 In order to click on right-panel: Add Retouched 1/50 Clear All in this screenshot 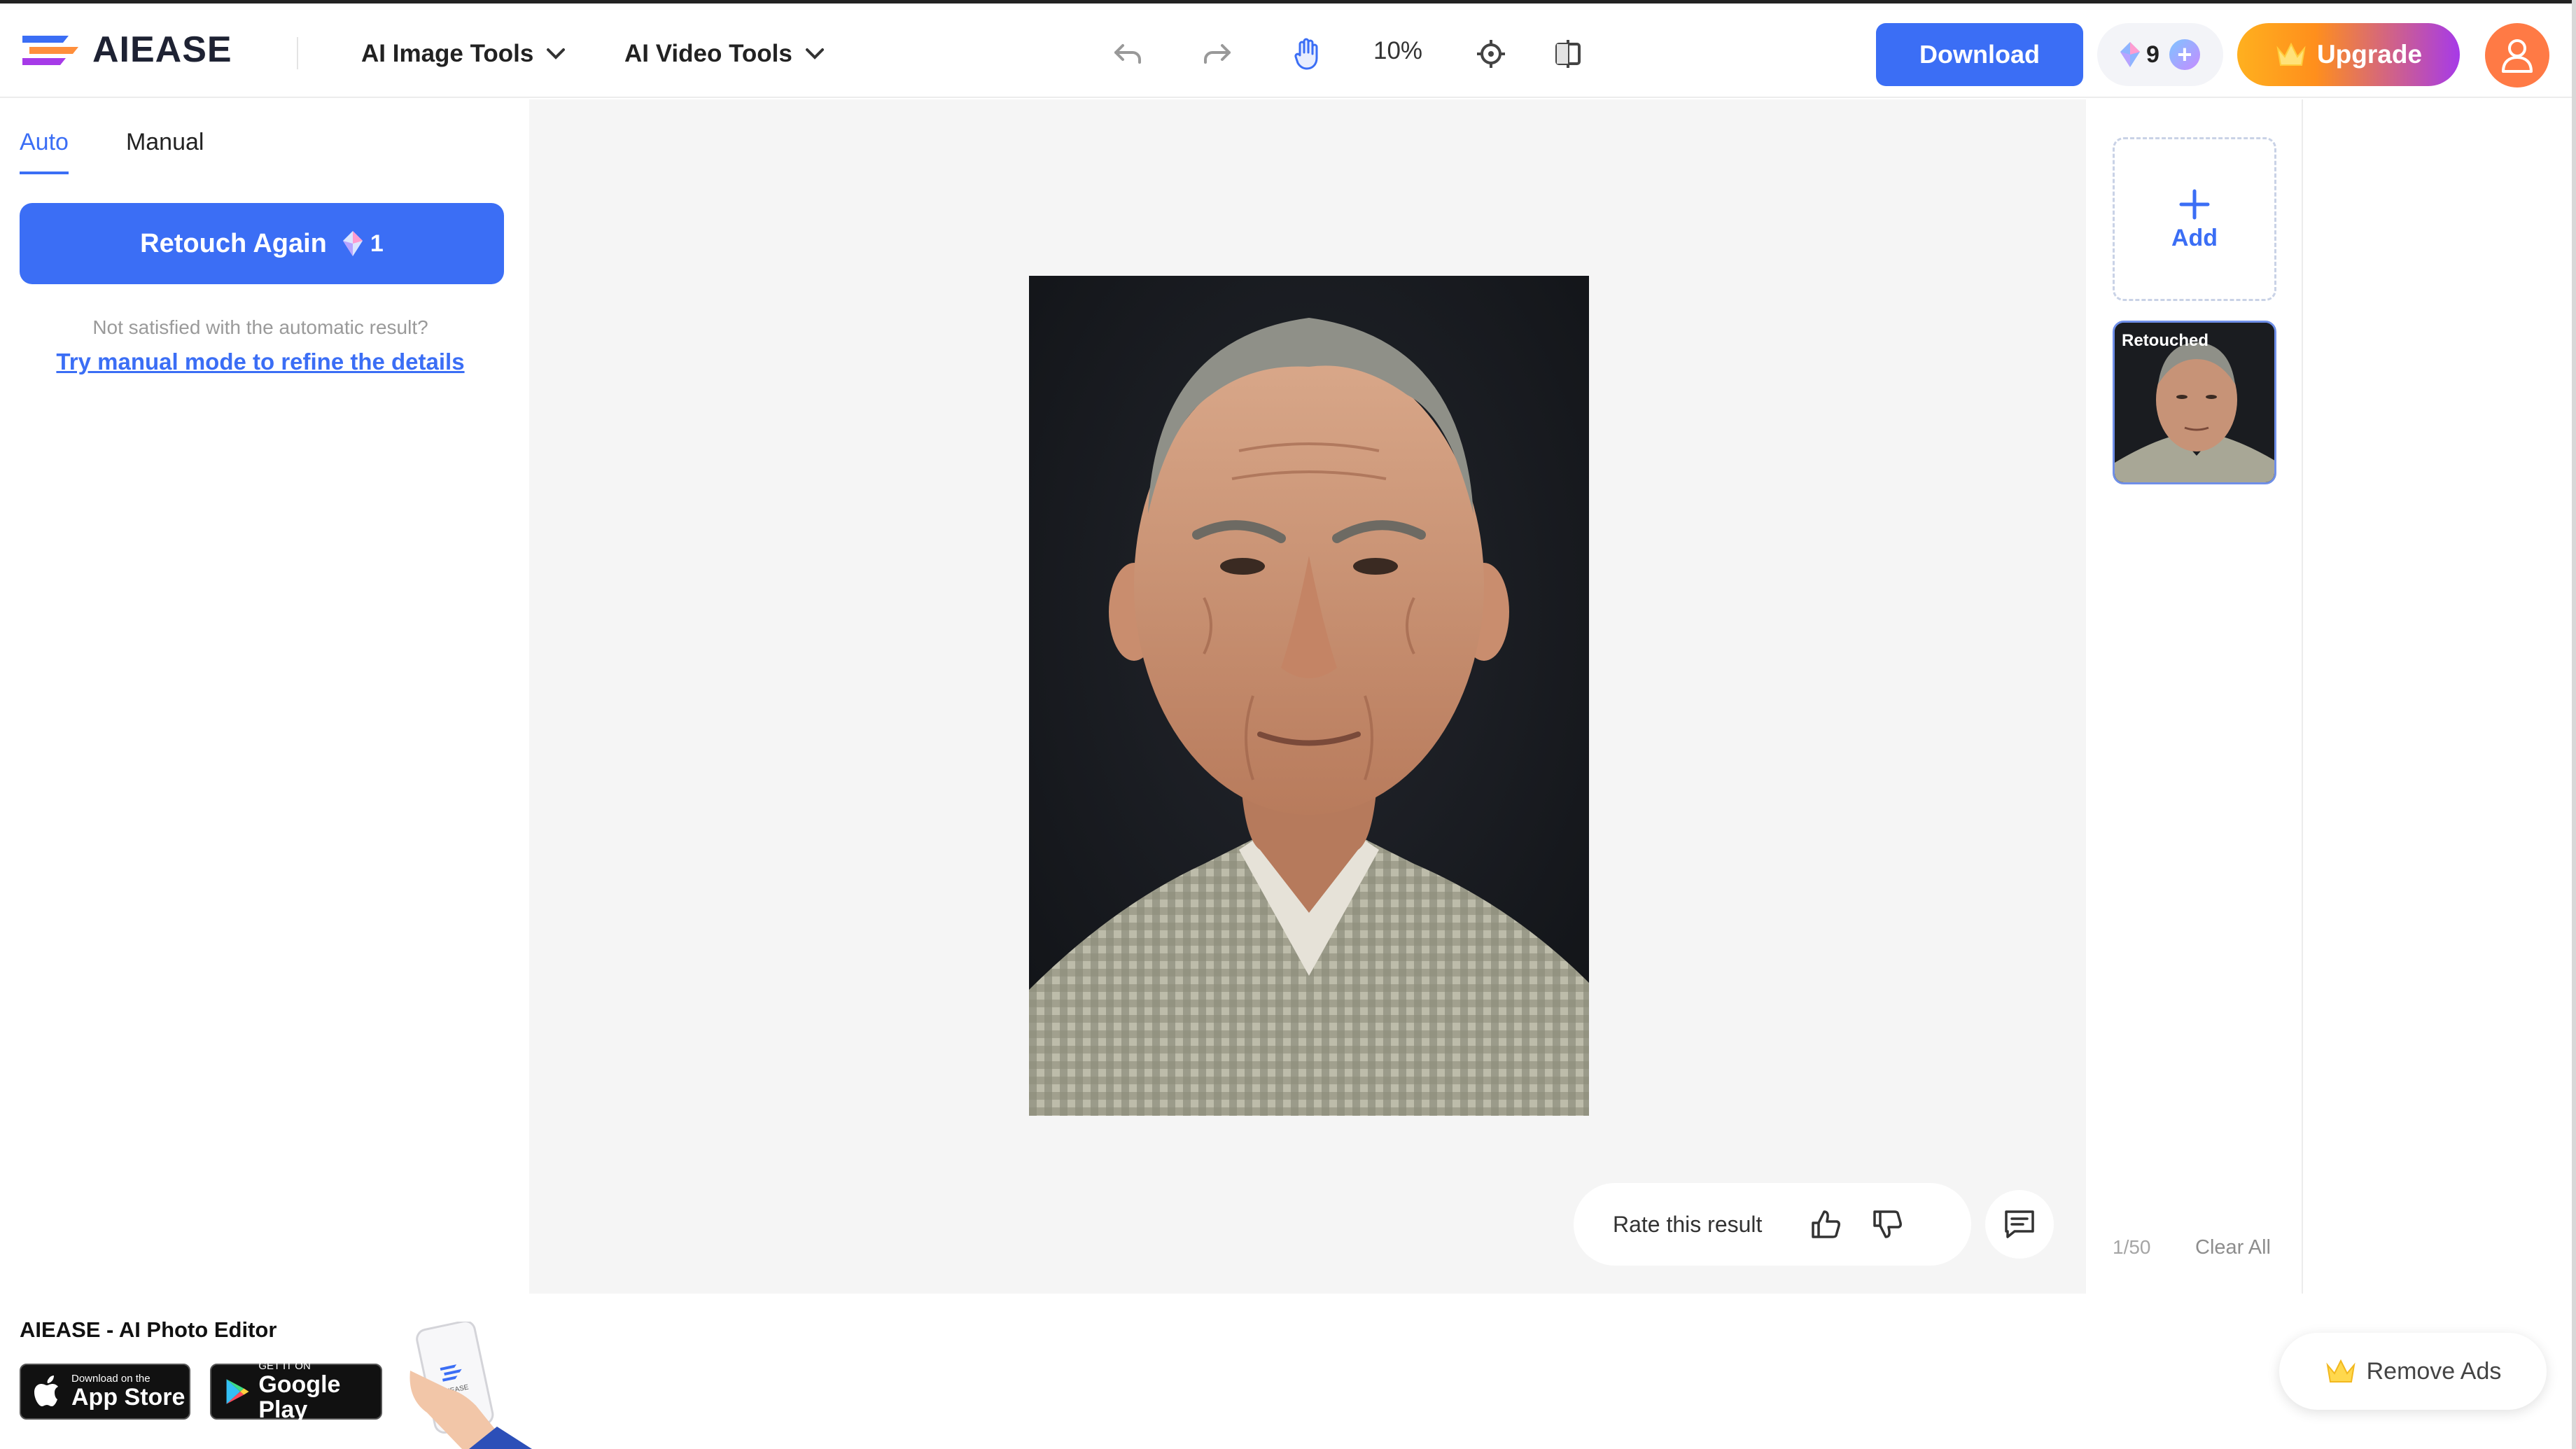, I will do `click(2194, 696)`.